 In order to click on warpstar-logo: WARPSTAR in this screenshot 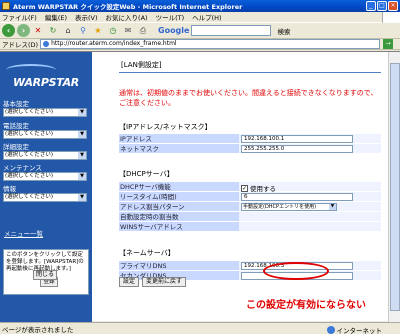, I will do `click(46, 82)`.